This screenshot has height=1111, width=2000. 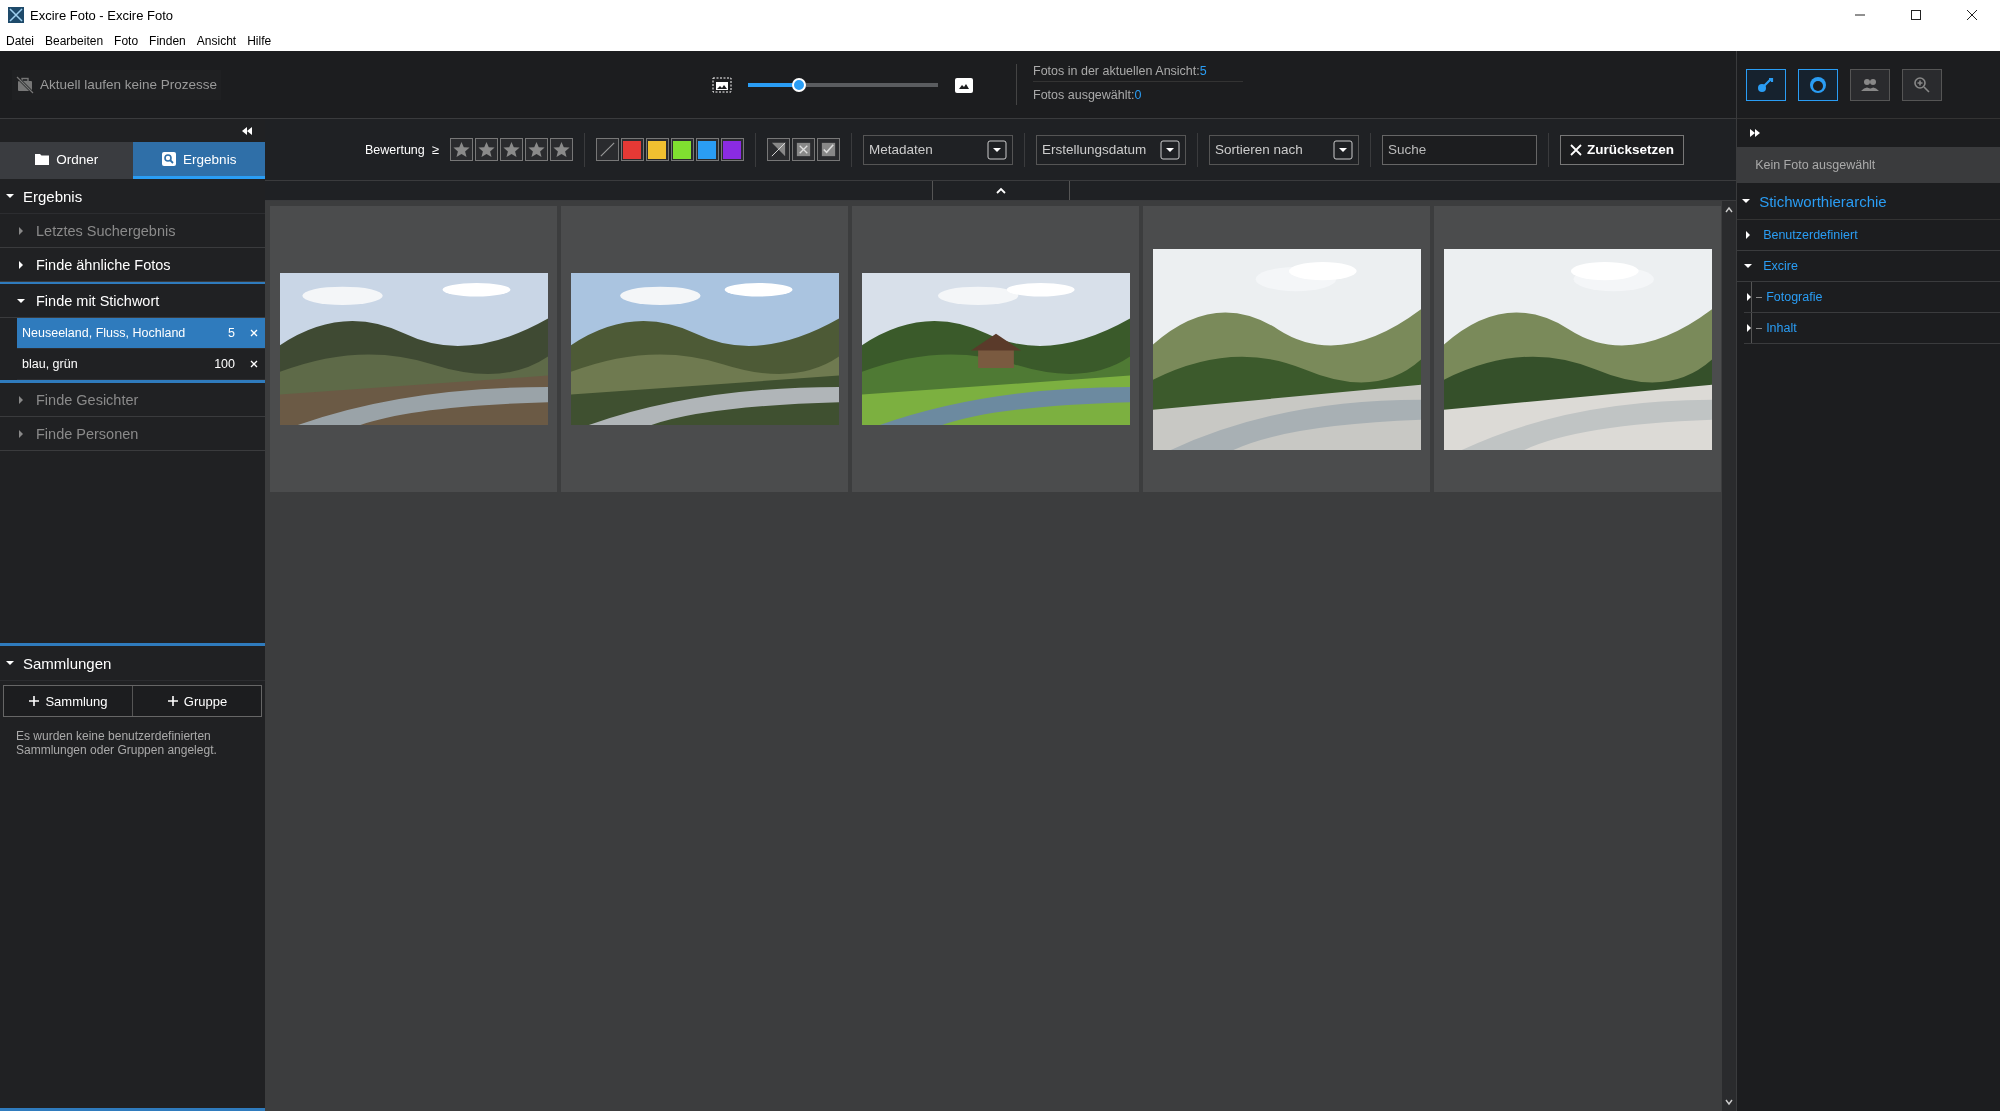 What do you see at coordinates (68, 701) in the screenshot?
I see `add-button: Sammlung` at bounding box center [68, 701].